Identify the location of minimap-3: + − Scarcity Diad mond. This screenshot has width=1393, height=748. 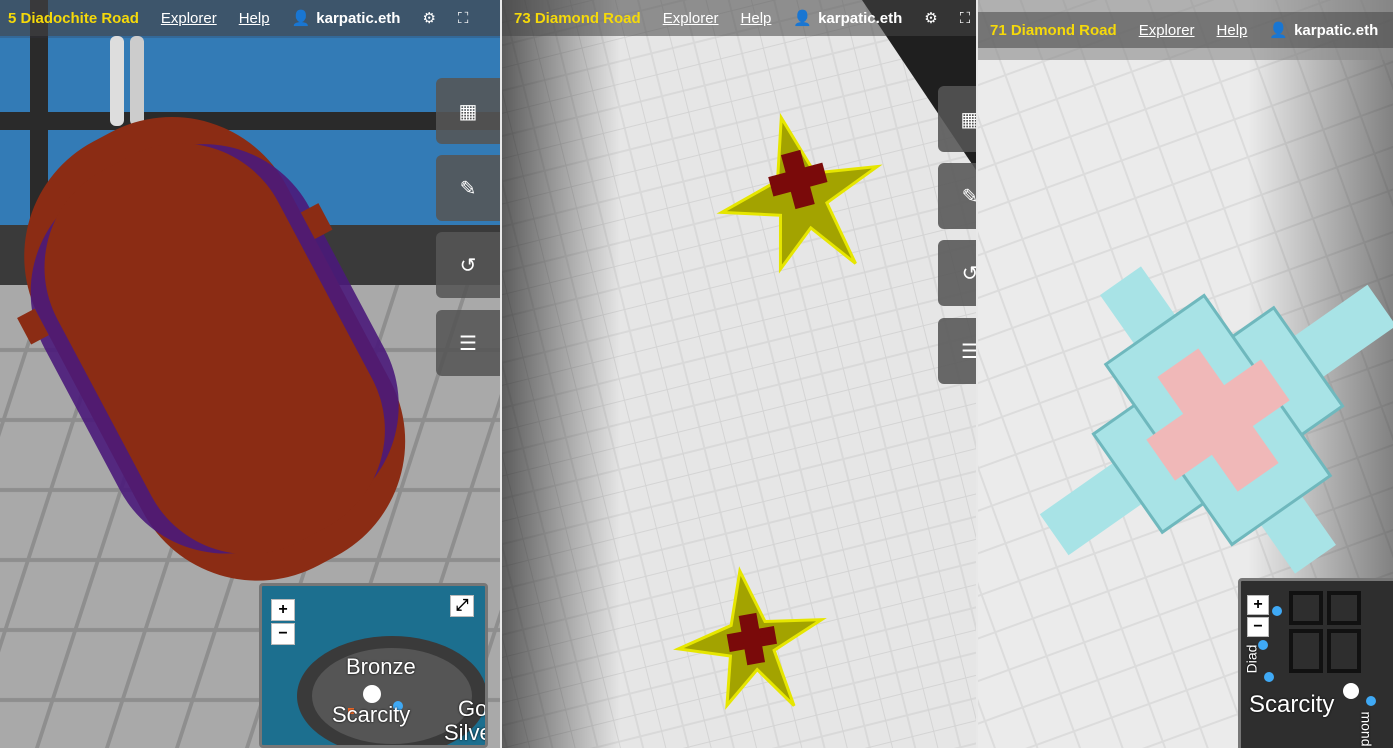
(1315, 663).